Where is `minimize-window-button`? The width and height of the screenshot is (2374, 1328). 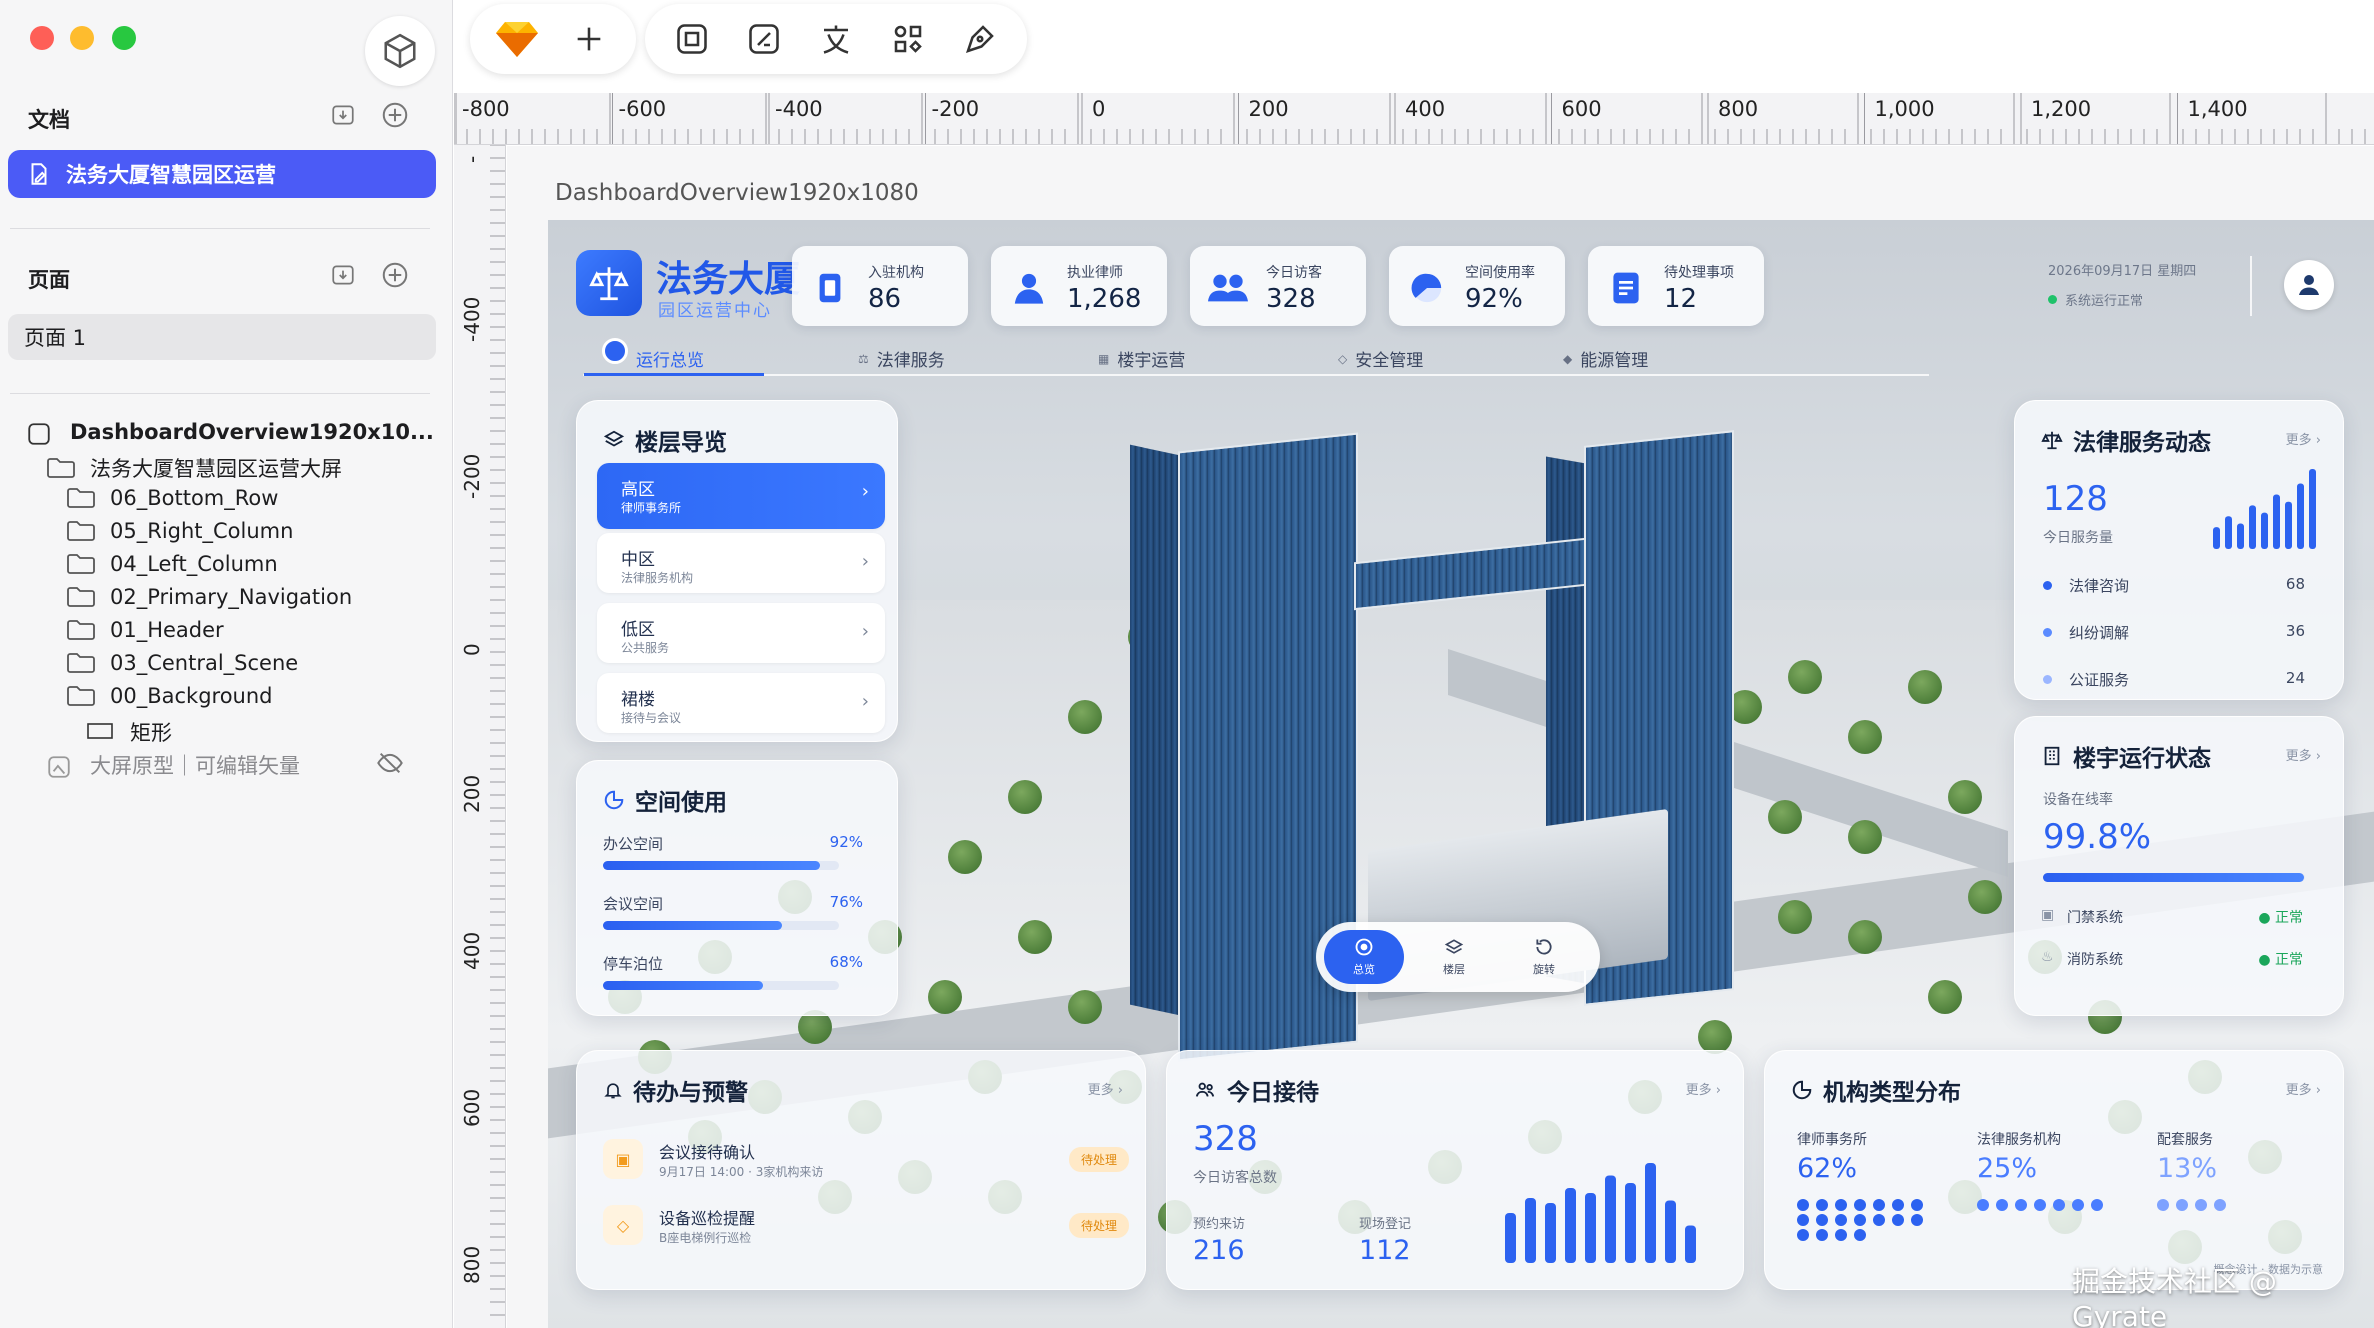 minimize-window-button is located at coordinates (82, 38).